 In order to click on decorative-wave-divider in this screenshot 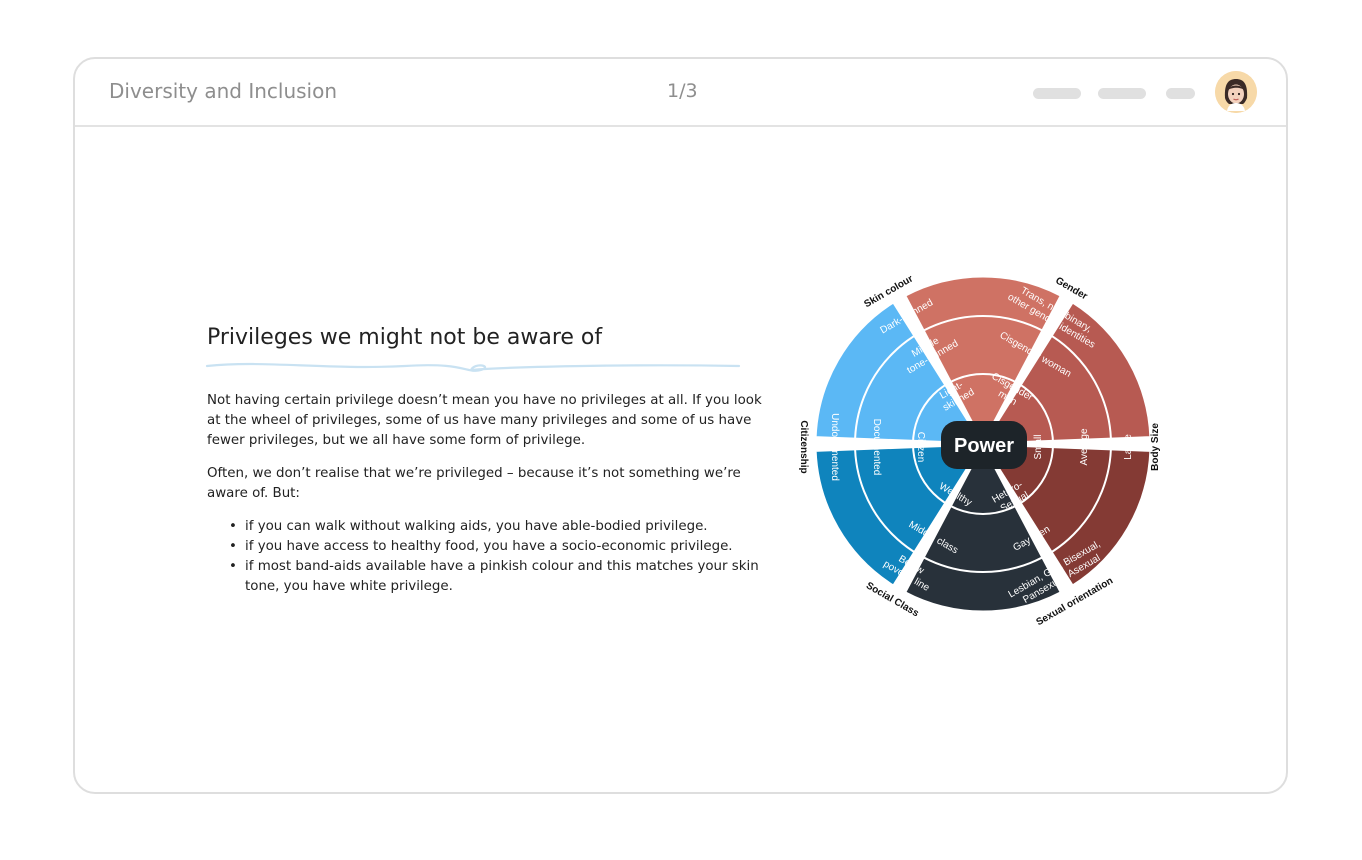, I will do `click(473, 367)`.